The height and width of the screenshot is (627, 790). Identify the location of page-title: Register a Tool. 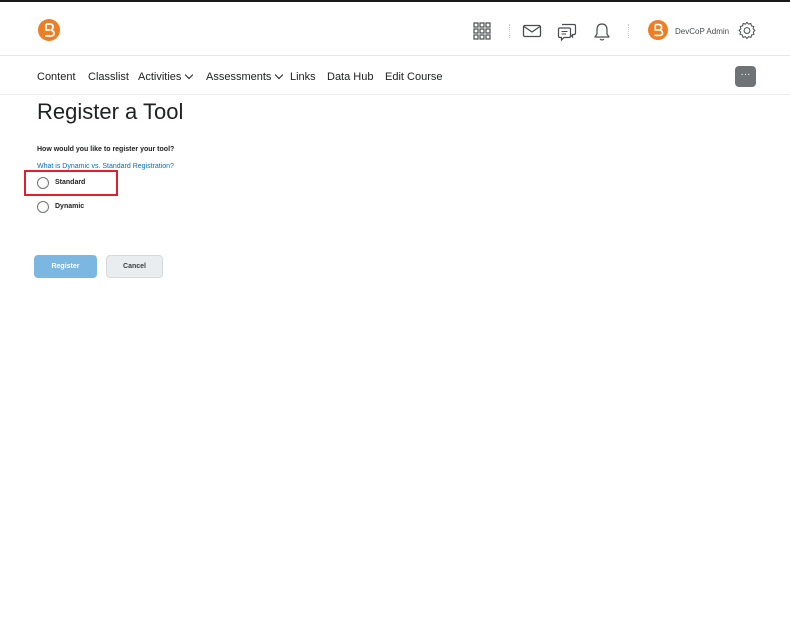
(110, 111).